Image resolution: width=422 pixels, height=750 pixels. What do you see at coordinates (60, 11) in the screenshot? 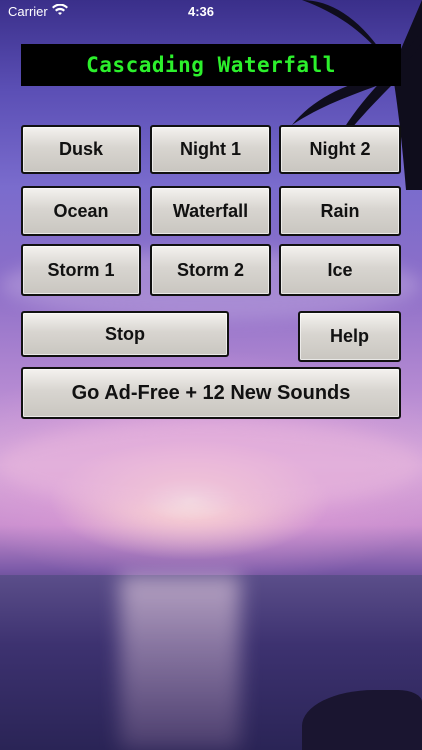
I see `wifi-icon` at bounding box center [60, 11].